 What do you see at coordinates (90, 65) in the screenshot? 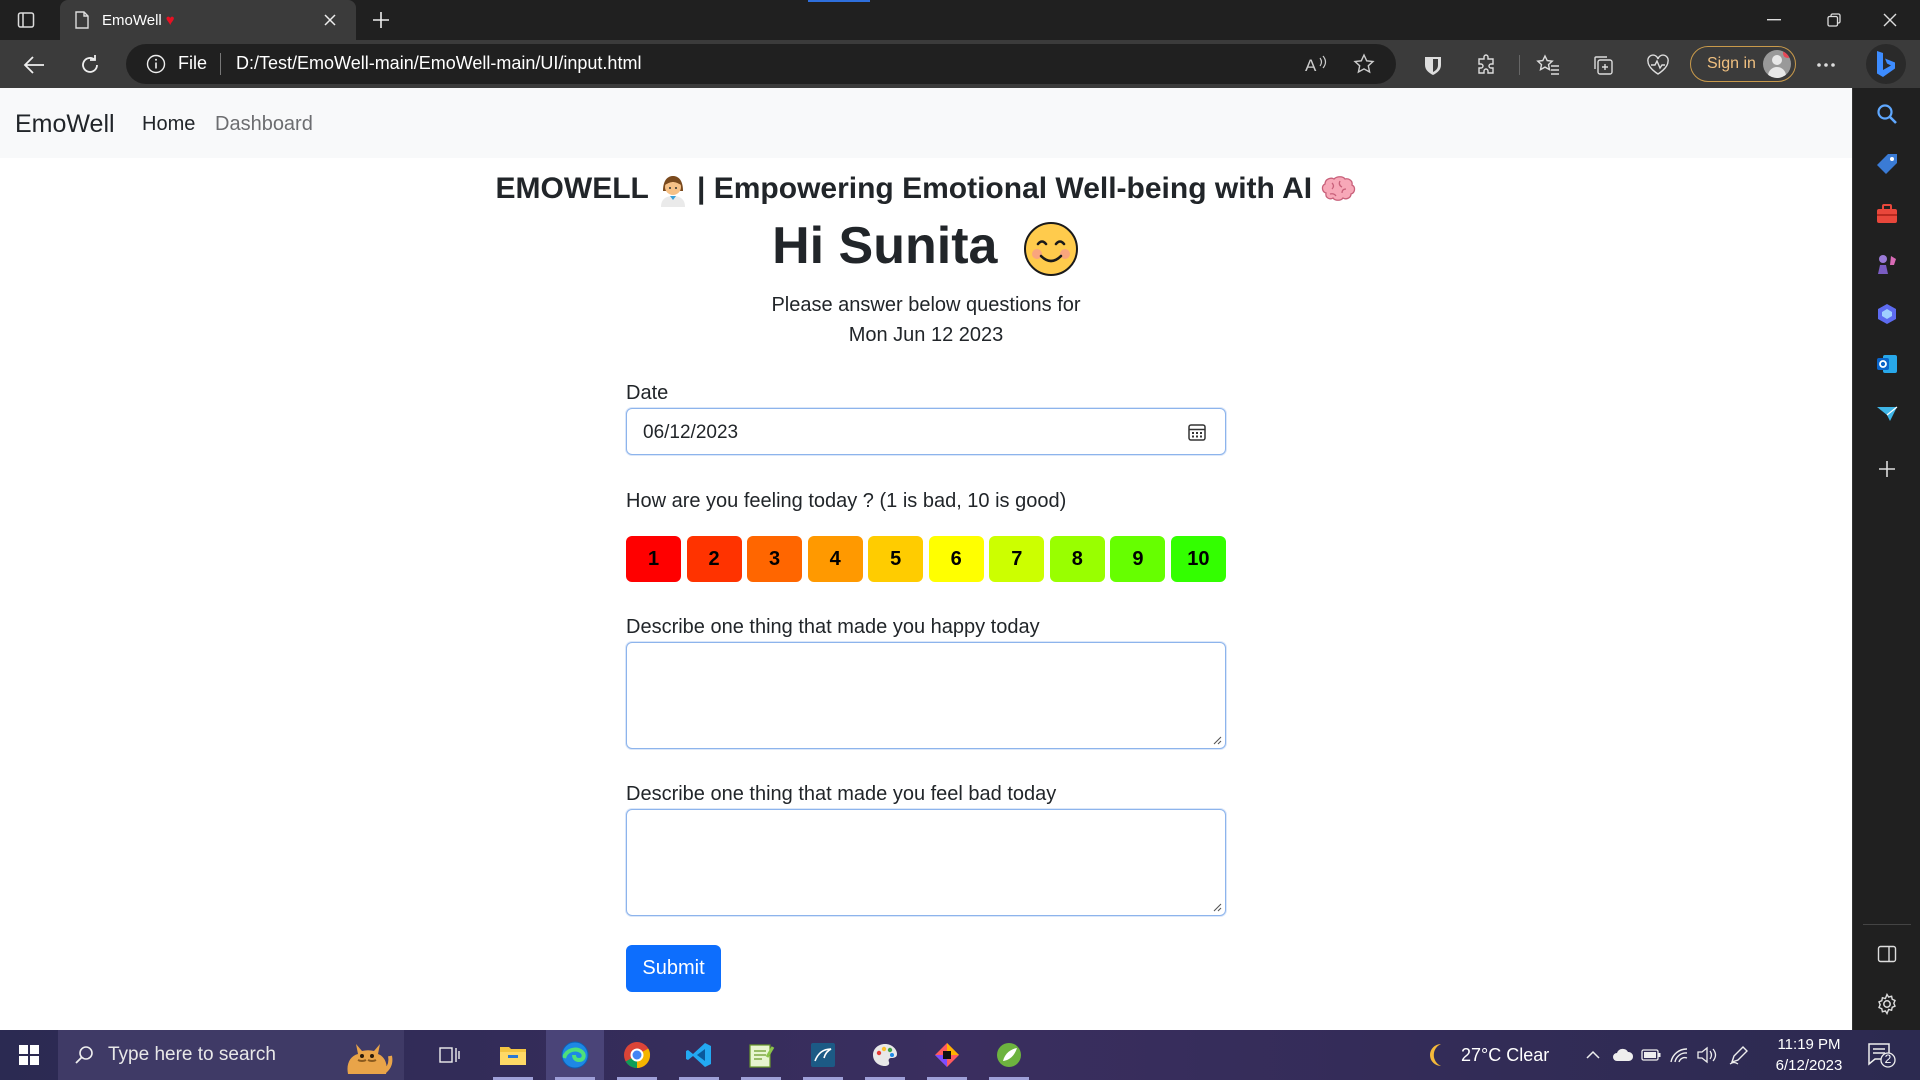
I see `refresh-icon` at bounding box center [90, 65].